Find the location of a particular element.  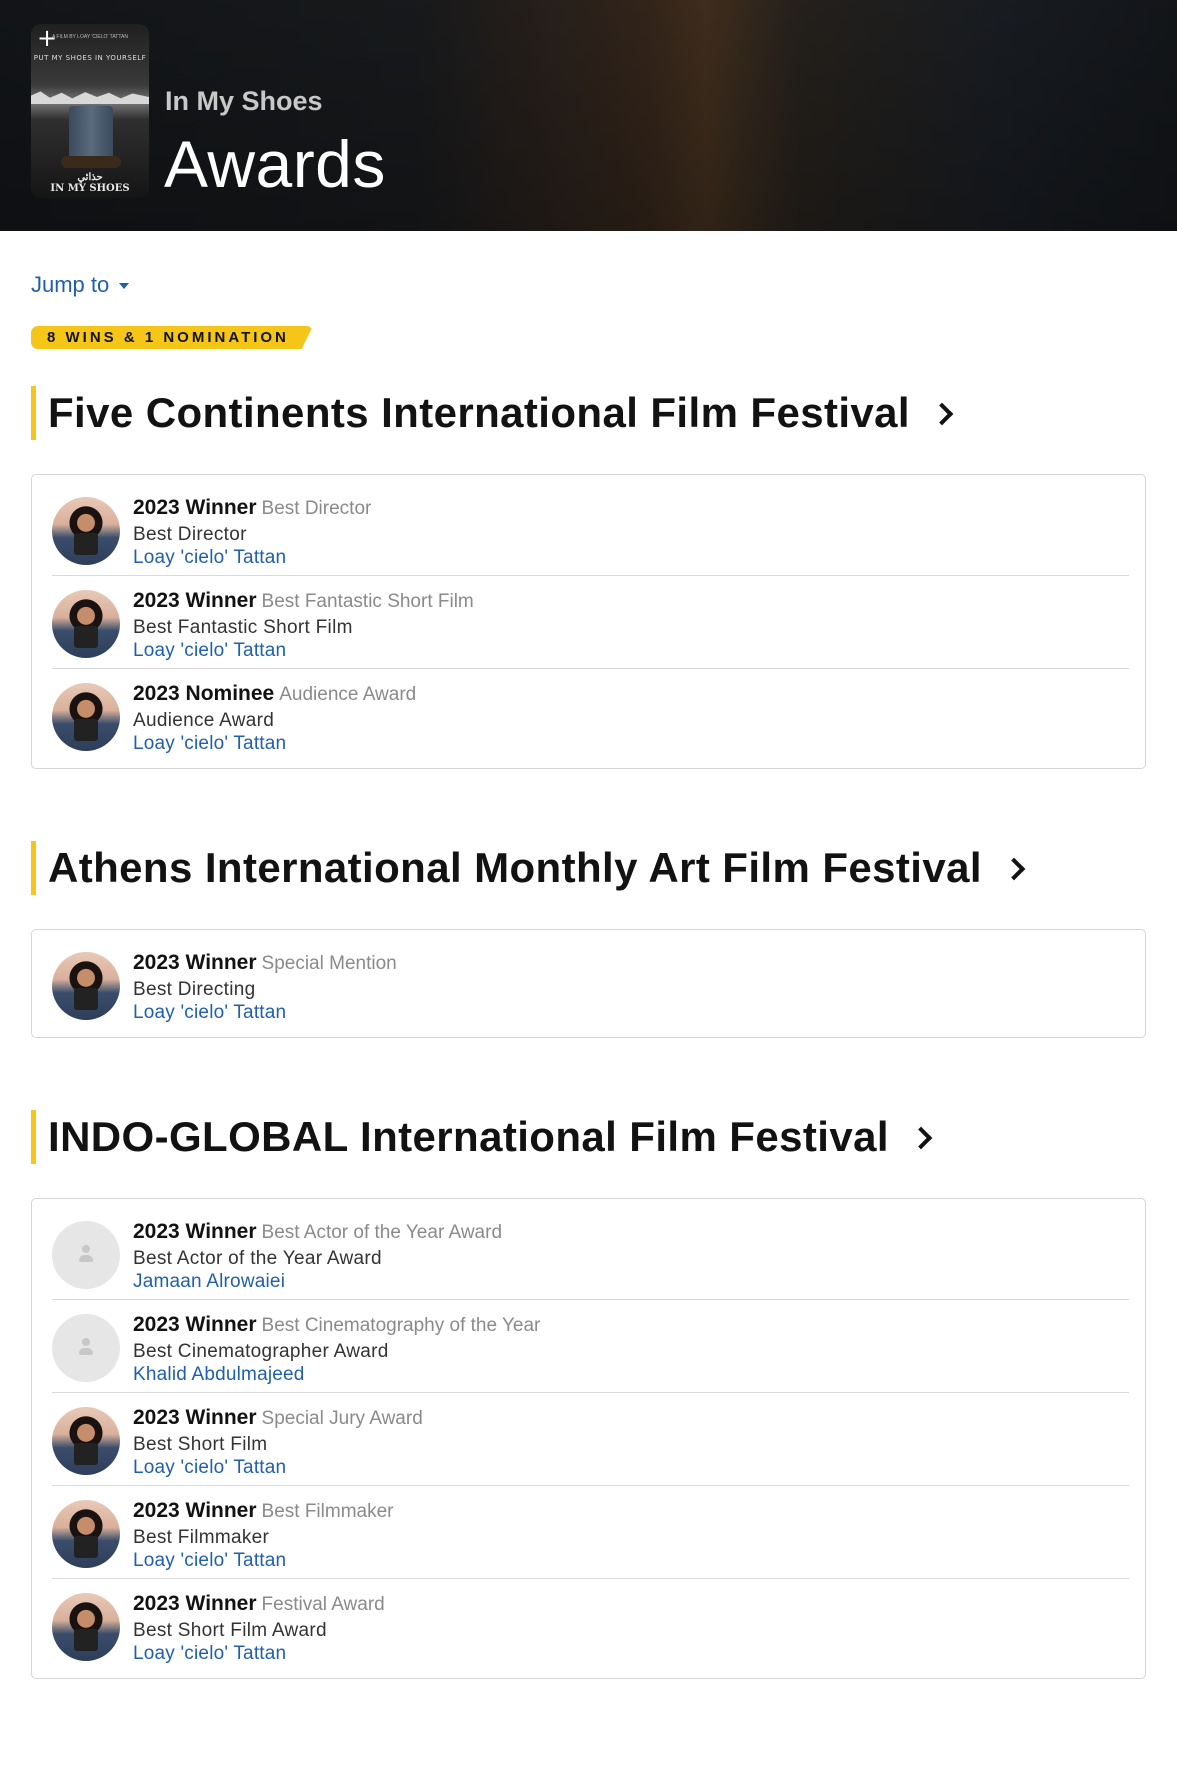

award-heading: 2023 Winner Best Filmmaker is located at coordinates (263, 1510).